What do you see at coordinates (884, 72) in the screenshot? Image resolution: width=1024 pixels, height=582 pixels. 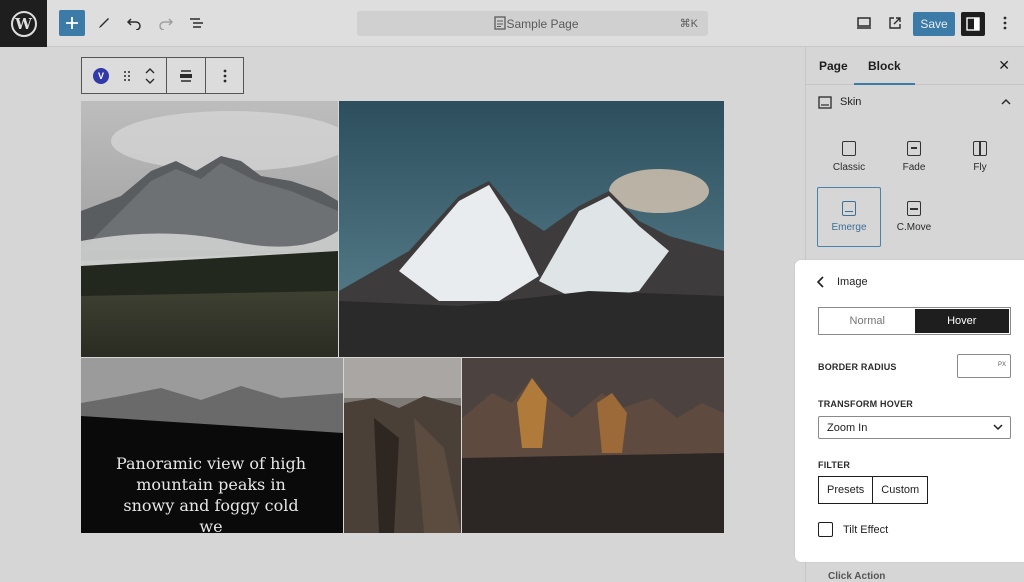 I see `tab-block: Block` at bounding box center [884, 72].